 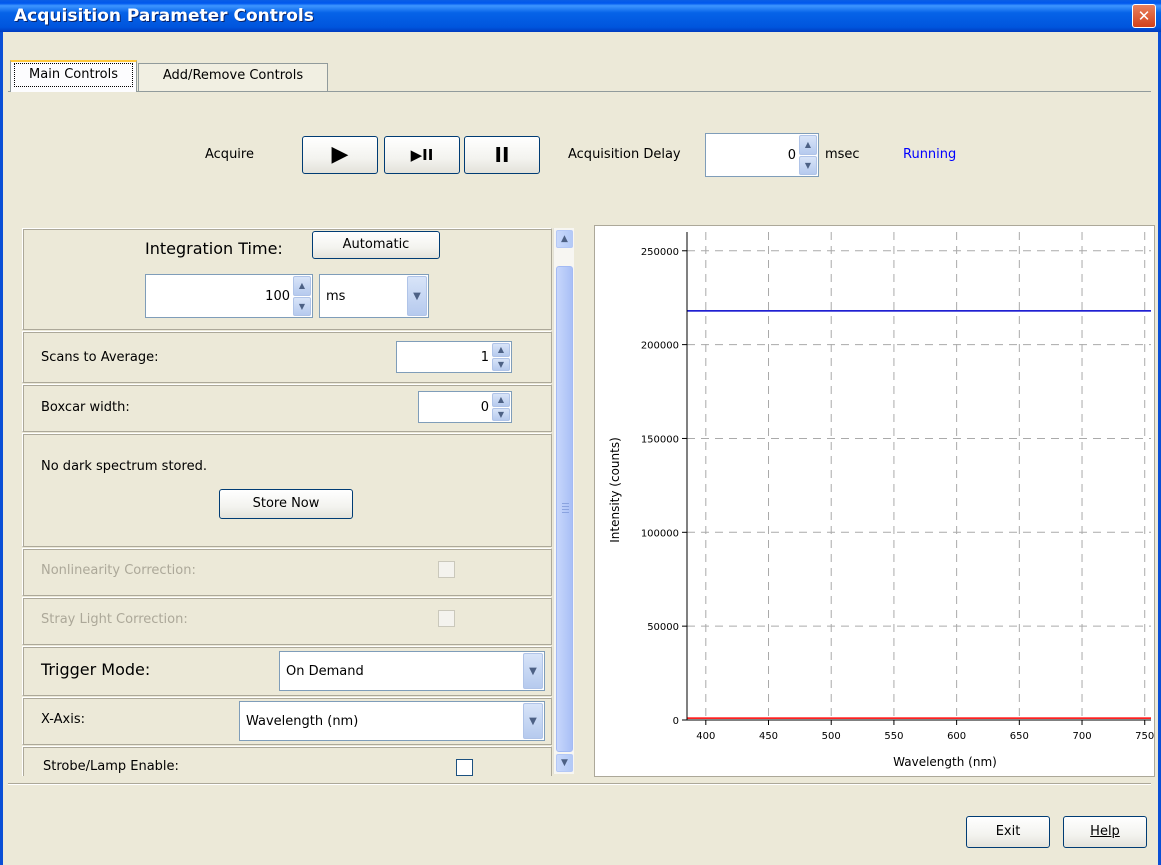 What do you see at coordinates (164, 16) in the screenshot?
I see `window-title: Acquisition Parameter Controls` at bounding box center [164, 16].